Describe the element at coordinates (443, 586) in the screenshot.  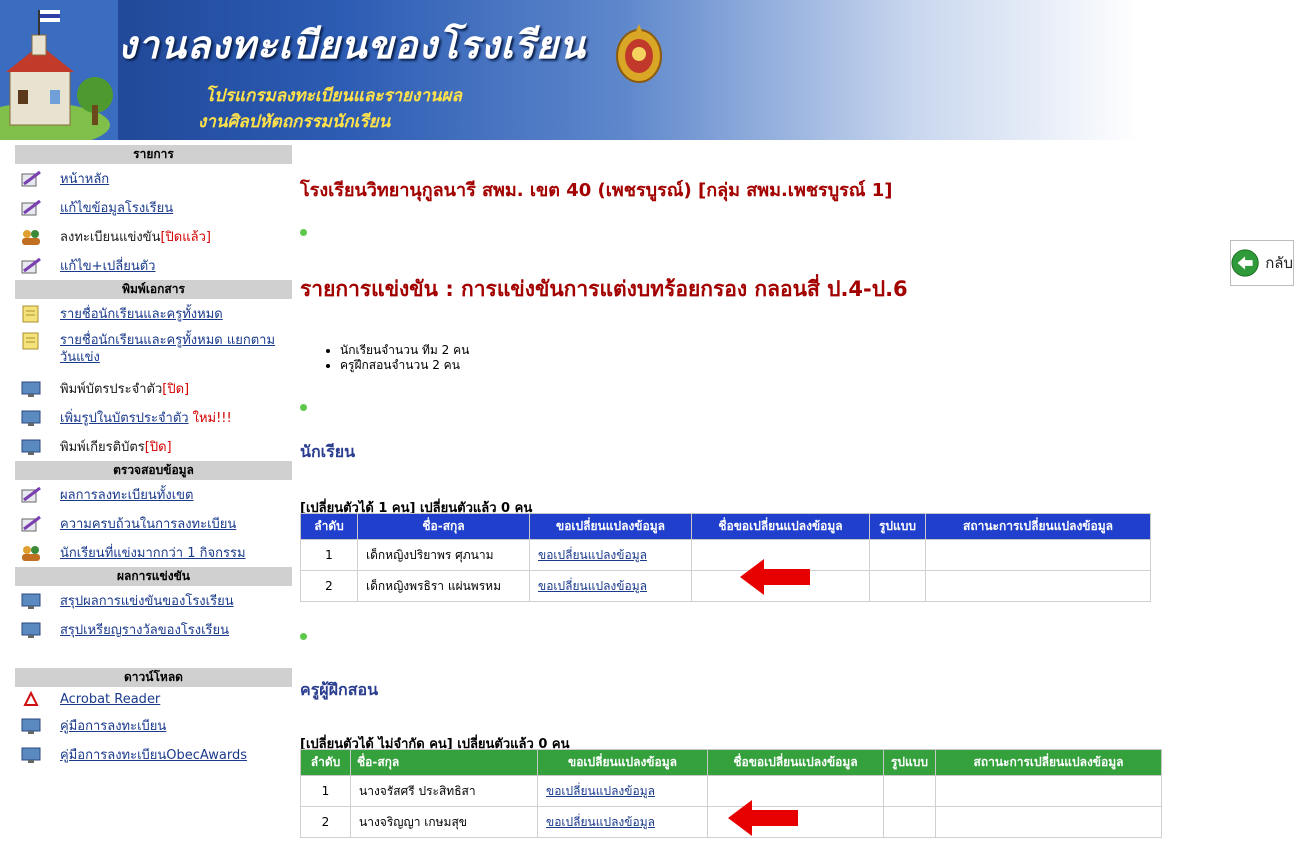
I see `student-name: เด็กหญิงพรธิรา แผ่นพรหม` at that location.